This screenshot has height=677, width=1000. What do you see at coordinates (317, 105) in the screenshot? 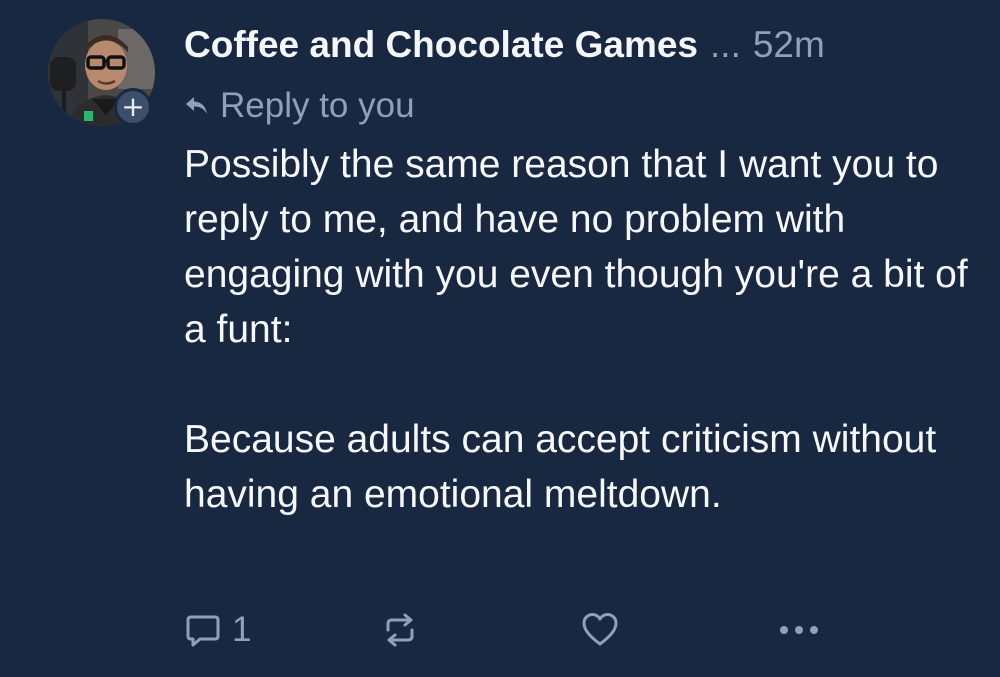
I see `reply-context-label: Reply to you` at bounding box center [317, 105].